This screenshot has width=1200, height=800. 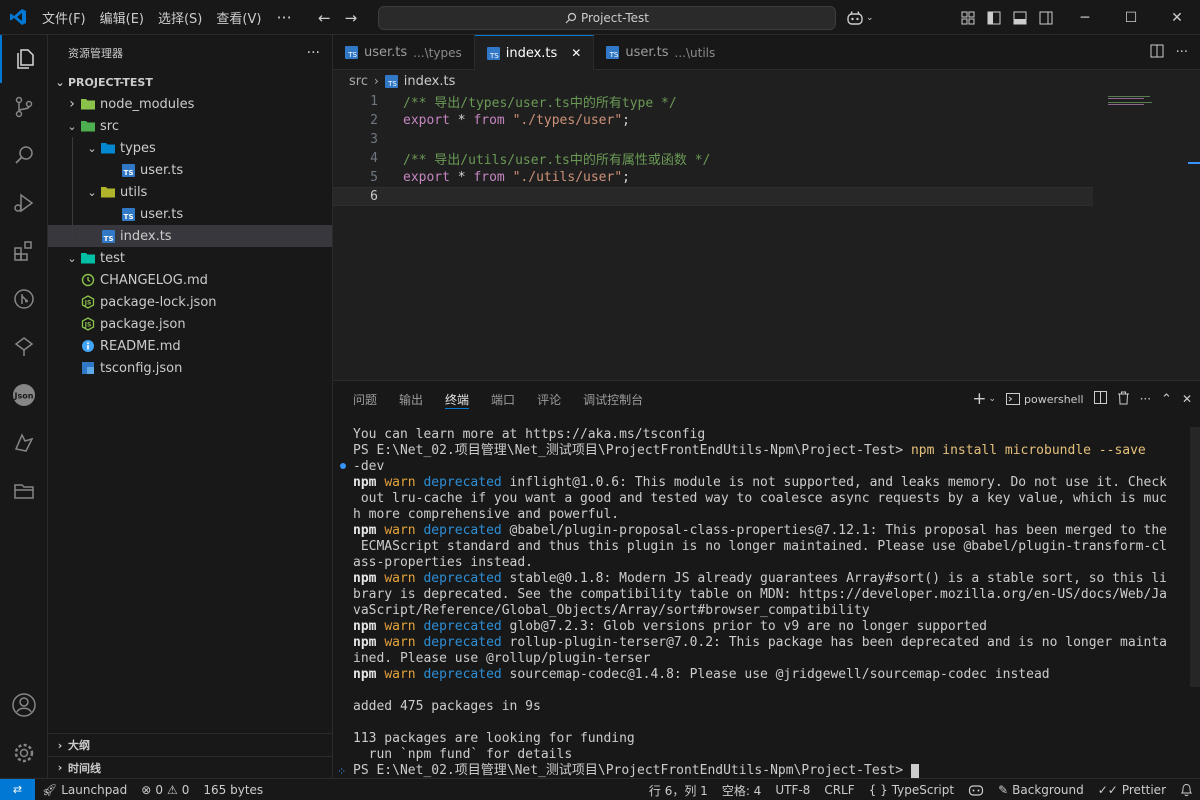 I want to click on language-mode-item: { } TypeScript, so click(x=911, y=789).